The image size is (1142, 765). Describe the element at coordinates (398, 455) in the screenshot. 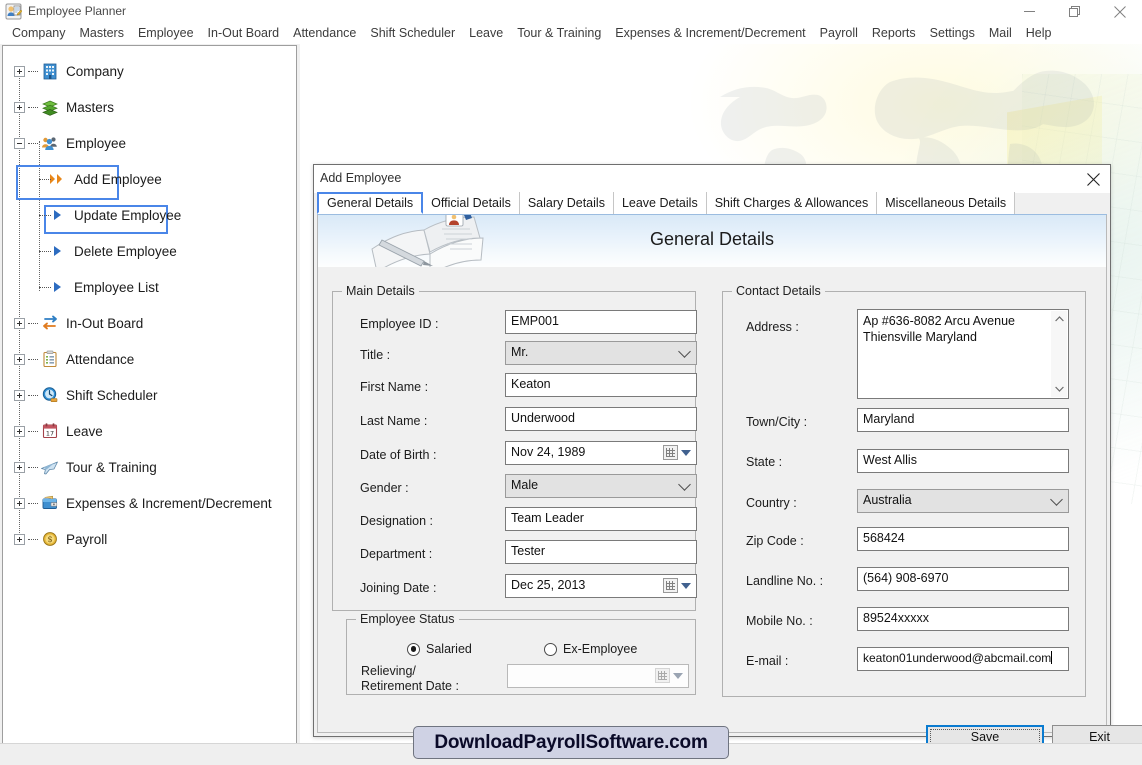

I see `date-of-birth-label: Date of Birth :` at that location.